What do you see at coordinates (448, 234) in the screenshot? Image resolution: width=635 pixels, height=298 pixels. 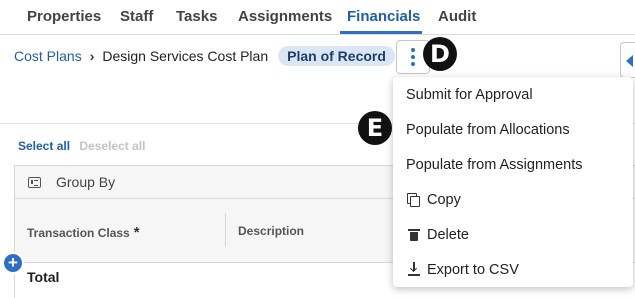 I see `menu-item-label: Delete` at bounding box center [448, 234].